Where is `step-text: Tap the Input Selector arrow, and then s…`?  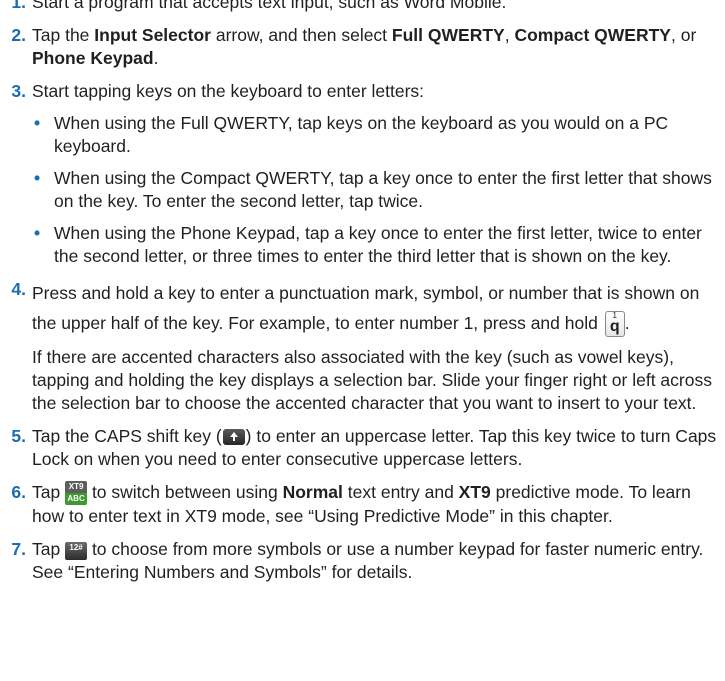 step-text: Tap the Input Selector arrow, and then s… is located at coordinates (378, 47).